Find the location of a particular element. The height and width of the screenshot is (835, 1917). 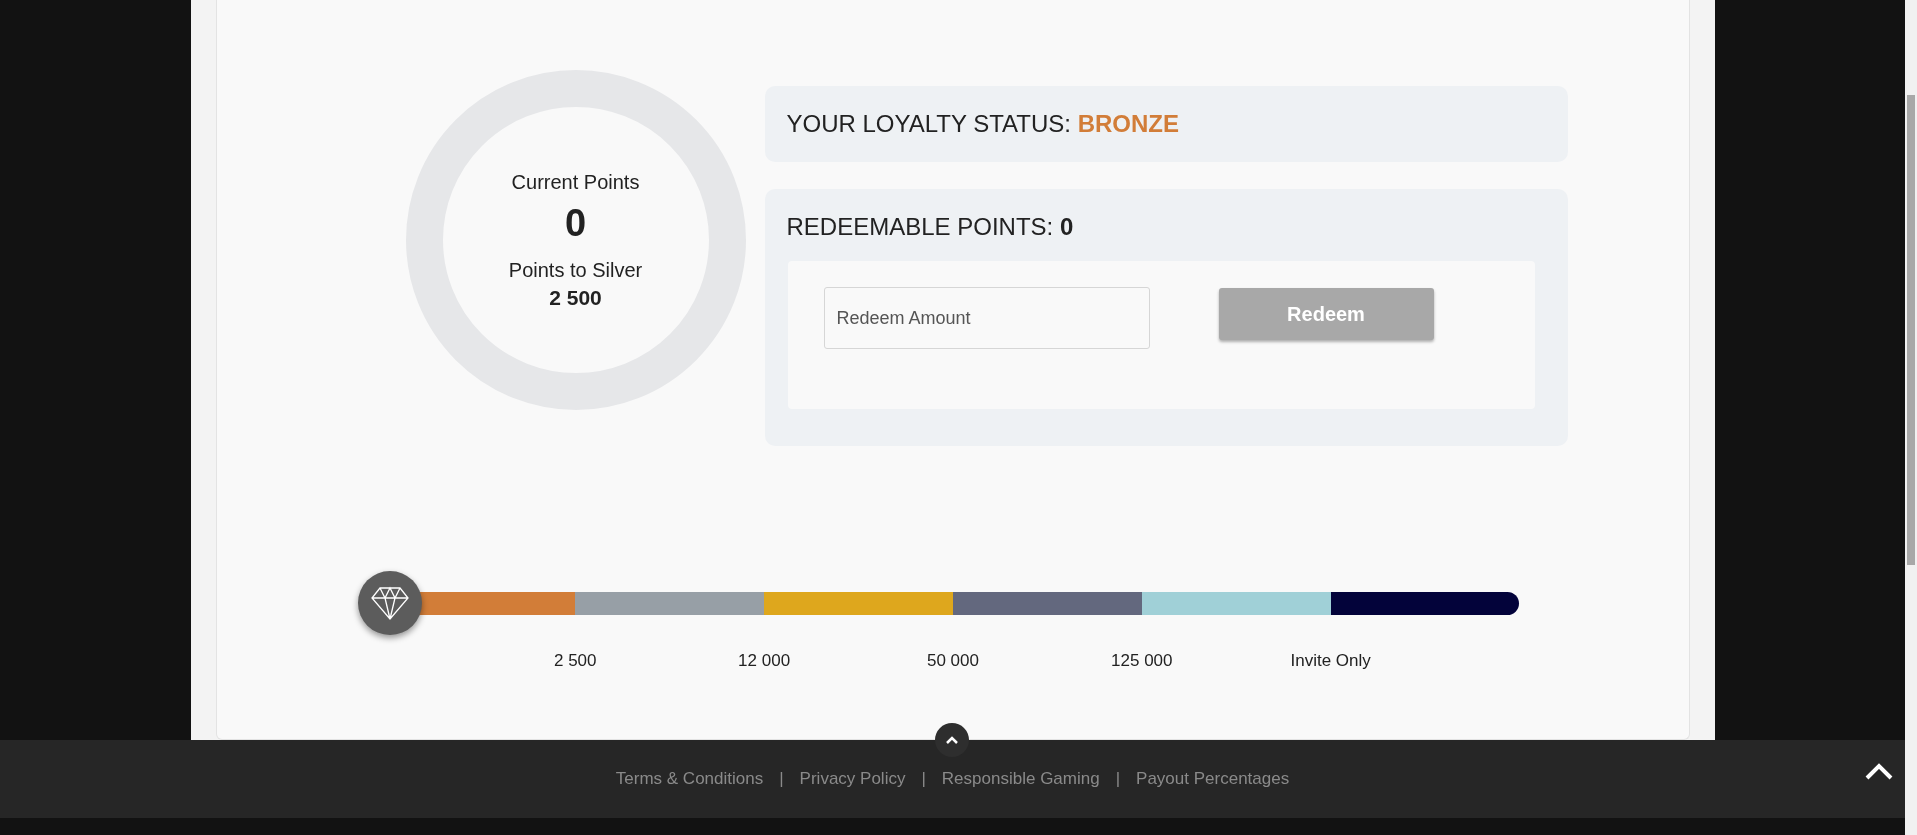

tier-threshold: 50 000 is located at coordinates (952, 661).